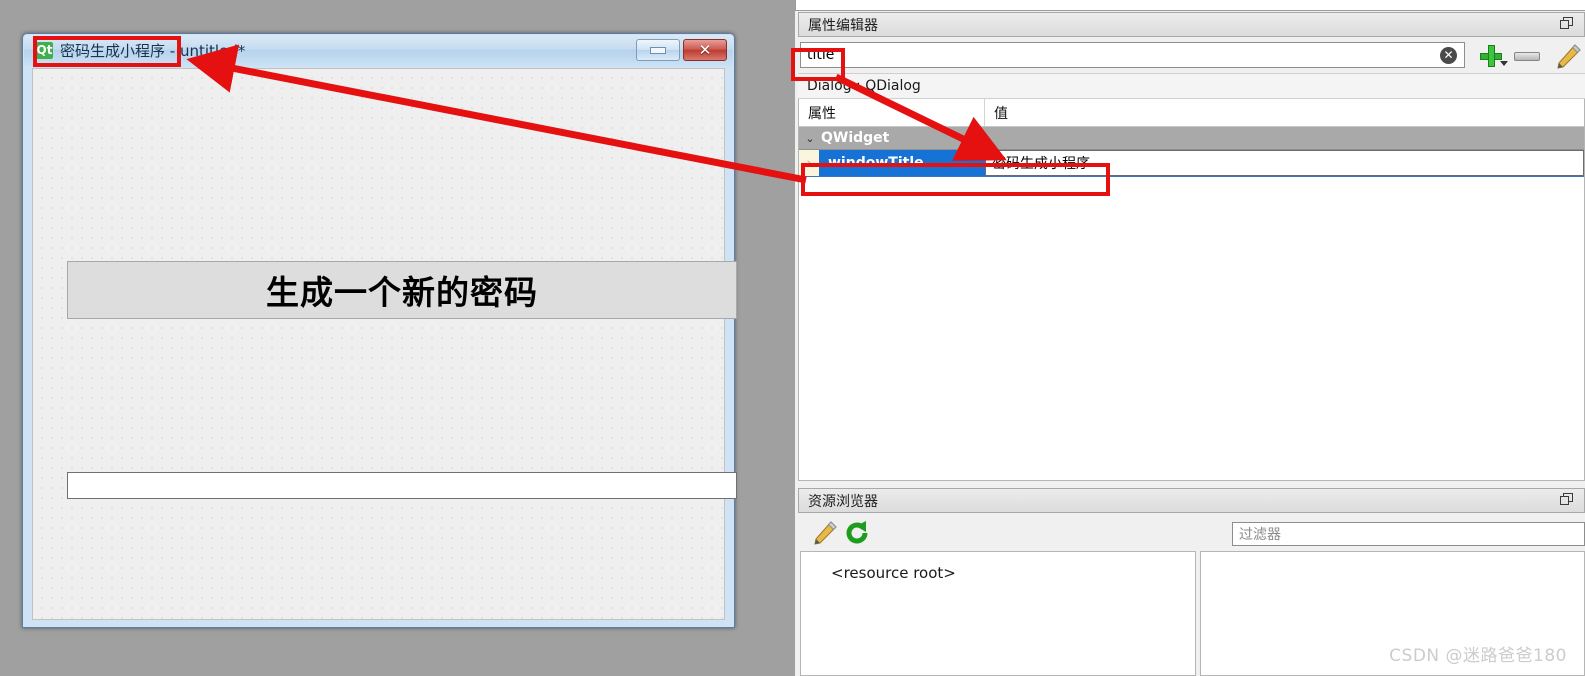 This screenshot has width=1585, height=676. I want to click on upper-panel-edge, so click(1190, 5).